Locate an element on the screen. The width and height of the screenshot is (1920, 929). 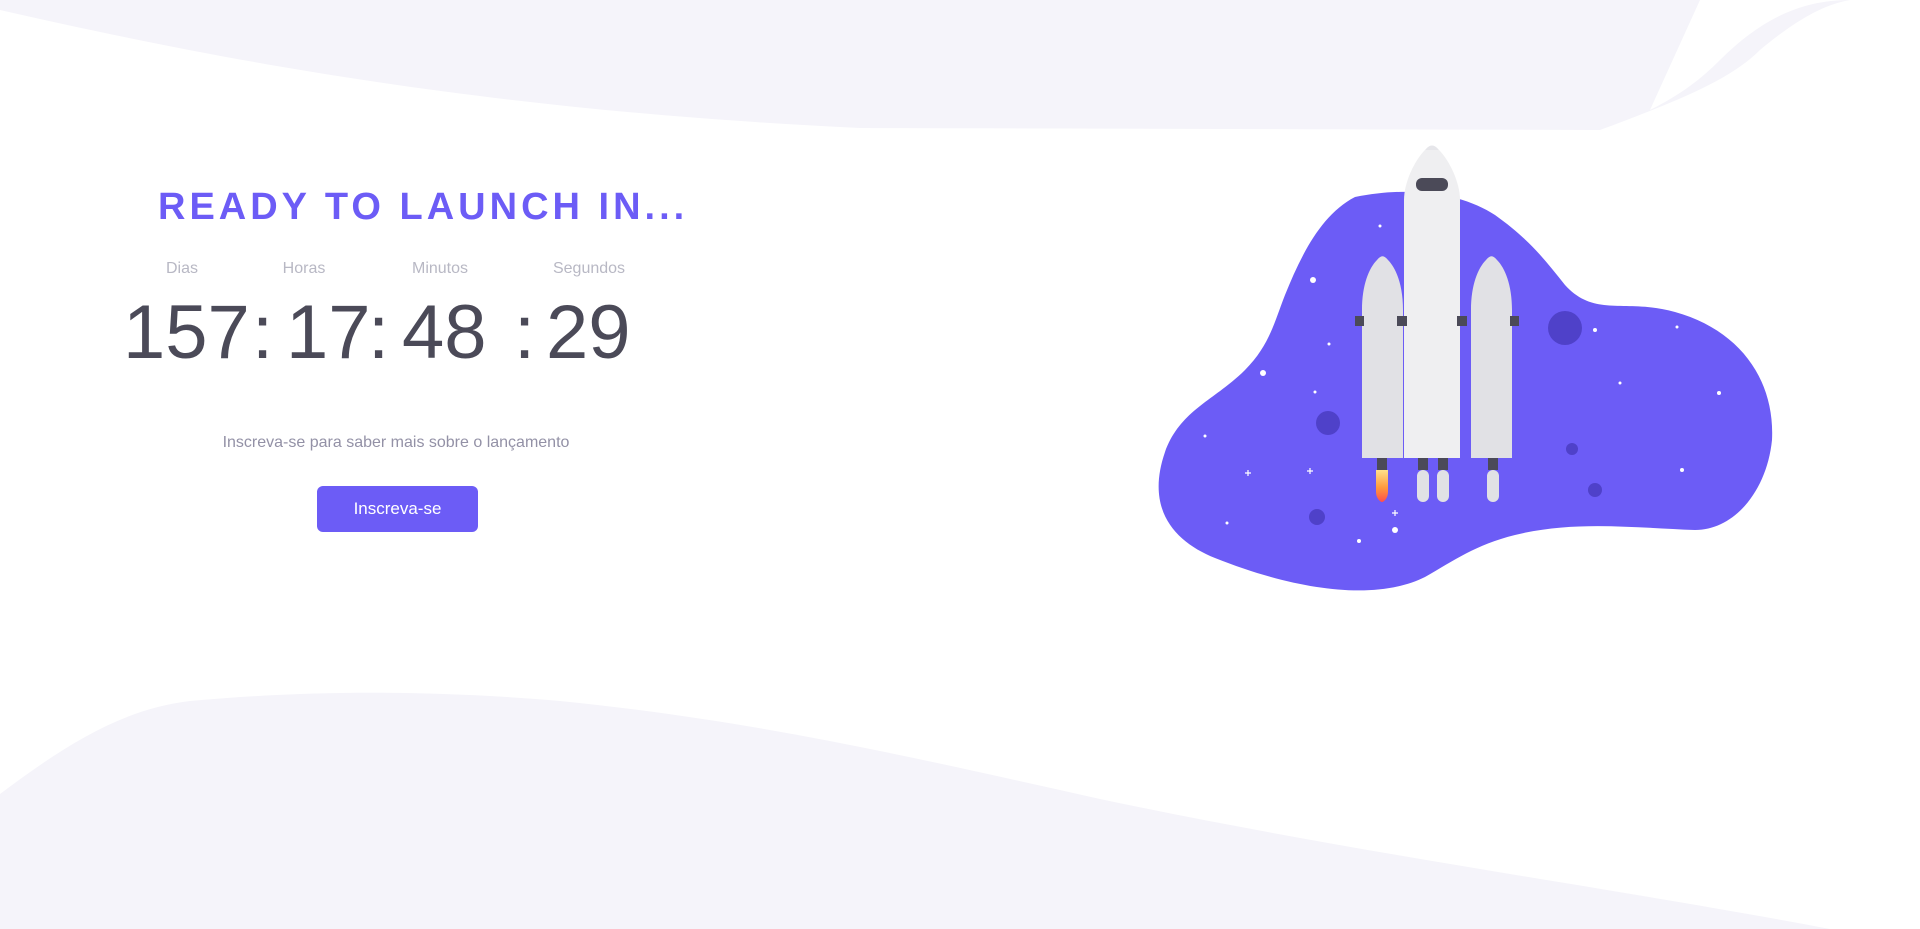
seconds-value: 29 is located at coordinates (588, 332).